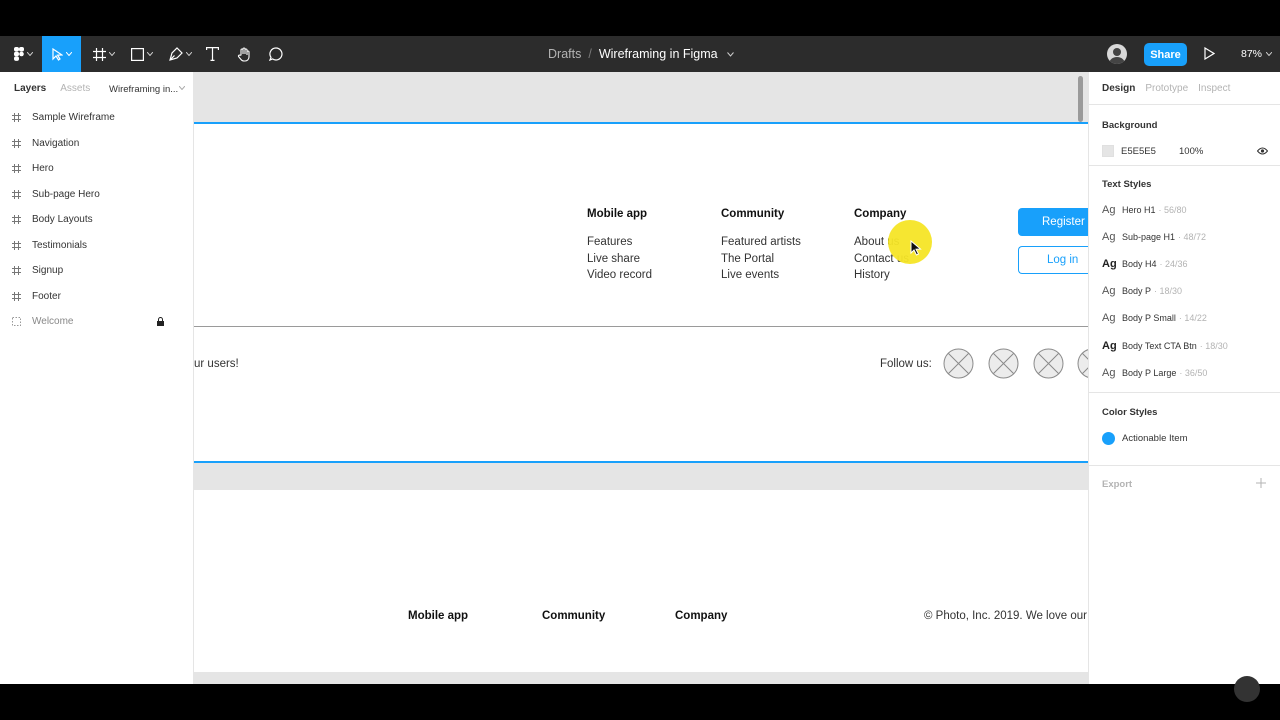  What do you see at coordinates (96, 144) in the screenshot?
I see `layer-item: Navigation` at bounding box center [96, 144].